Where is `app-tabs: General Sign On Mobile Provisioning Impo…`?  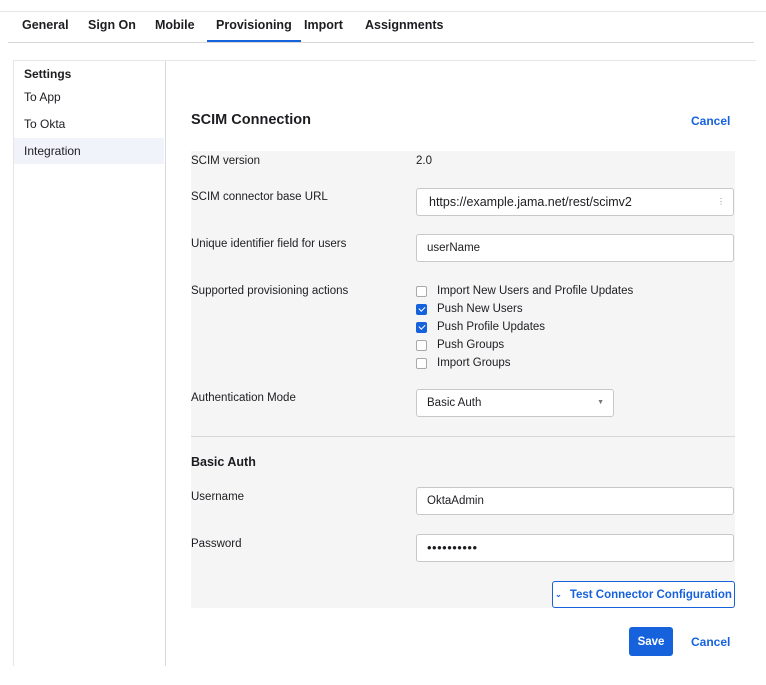 app-tabs: General Sign On Mobile Provisioning Impo… is located at coordinates (381, 27).